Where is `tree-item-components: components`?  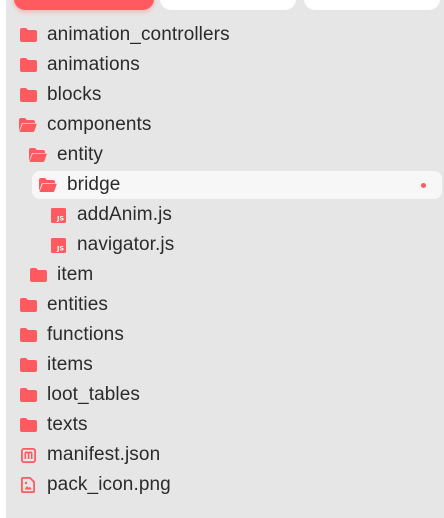 tree-item-components: components is located at coordinates (225, 125).